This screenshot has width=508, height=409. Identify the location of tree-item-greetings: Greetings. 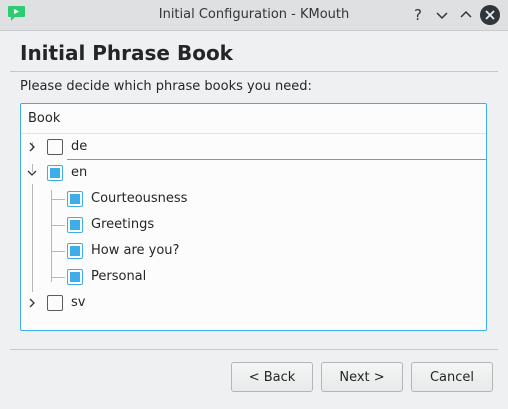
(253, 225).